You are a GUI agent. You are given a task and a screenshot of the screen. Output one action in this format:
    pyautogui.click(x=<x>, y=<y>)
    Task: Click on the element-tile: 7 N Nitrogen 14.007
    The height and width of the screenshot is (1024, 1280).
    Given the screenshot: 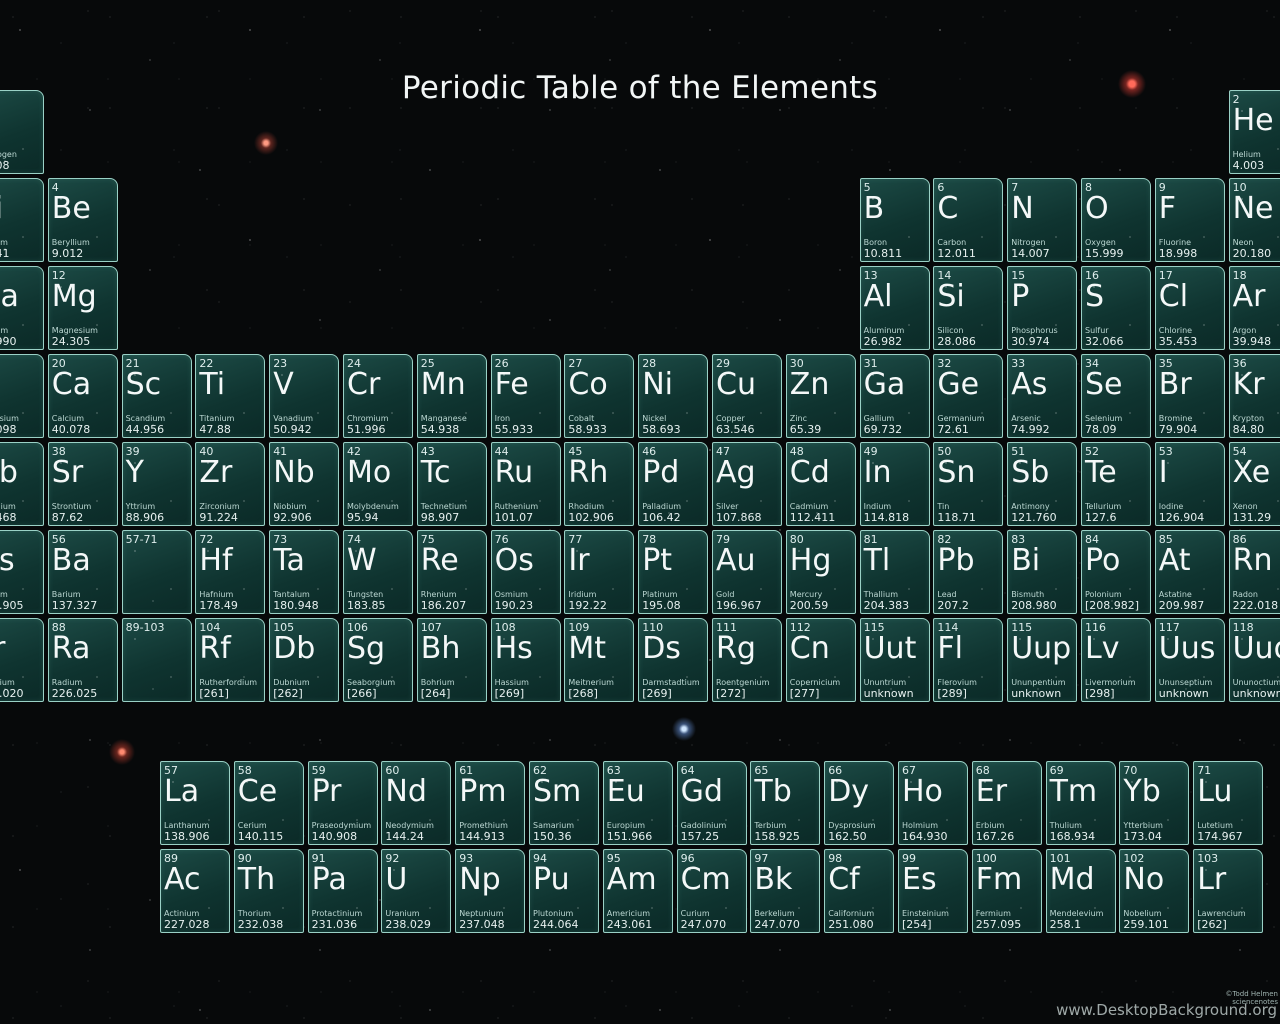 What is the action you would take?
    pyautogui.click(x=1042, y=220)
    